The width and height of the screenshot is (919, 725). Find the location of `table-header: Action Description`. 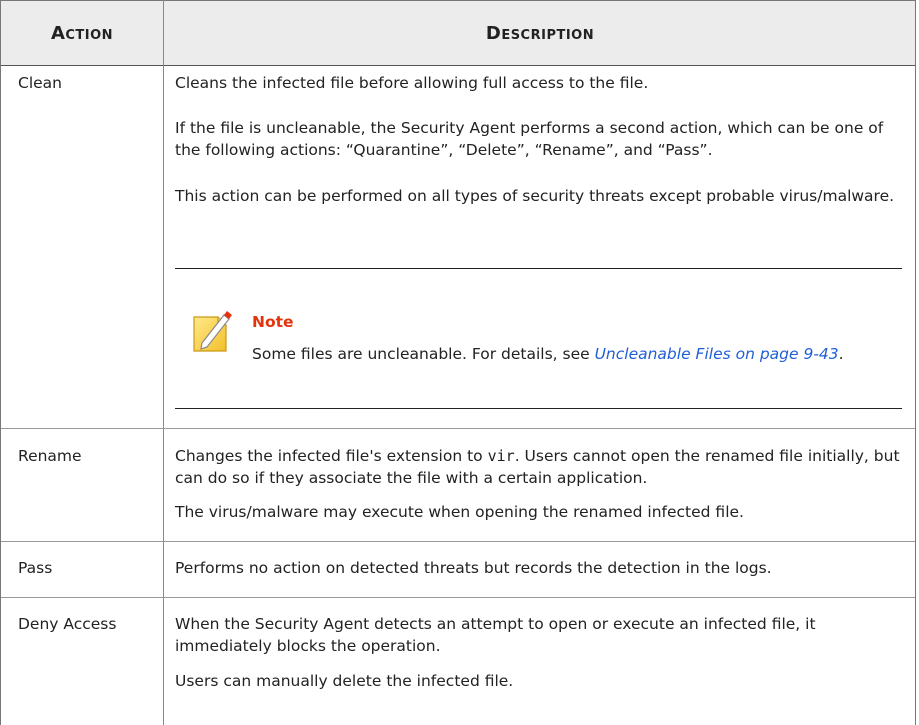

table-header: Action Description is located at coordinates (458, 33).